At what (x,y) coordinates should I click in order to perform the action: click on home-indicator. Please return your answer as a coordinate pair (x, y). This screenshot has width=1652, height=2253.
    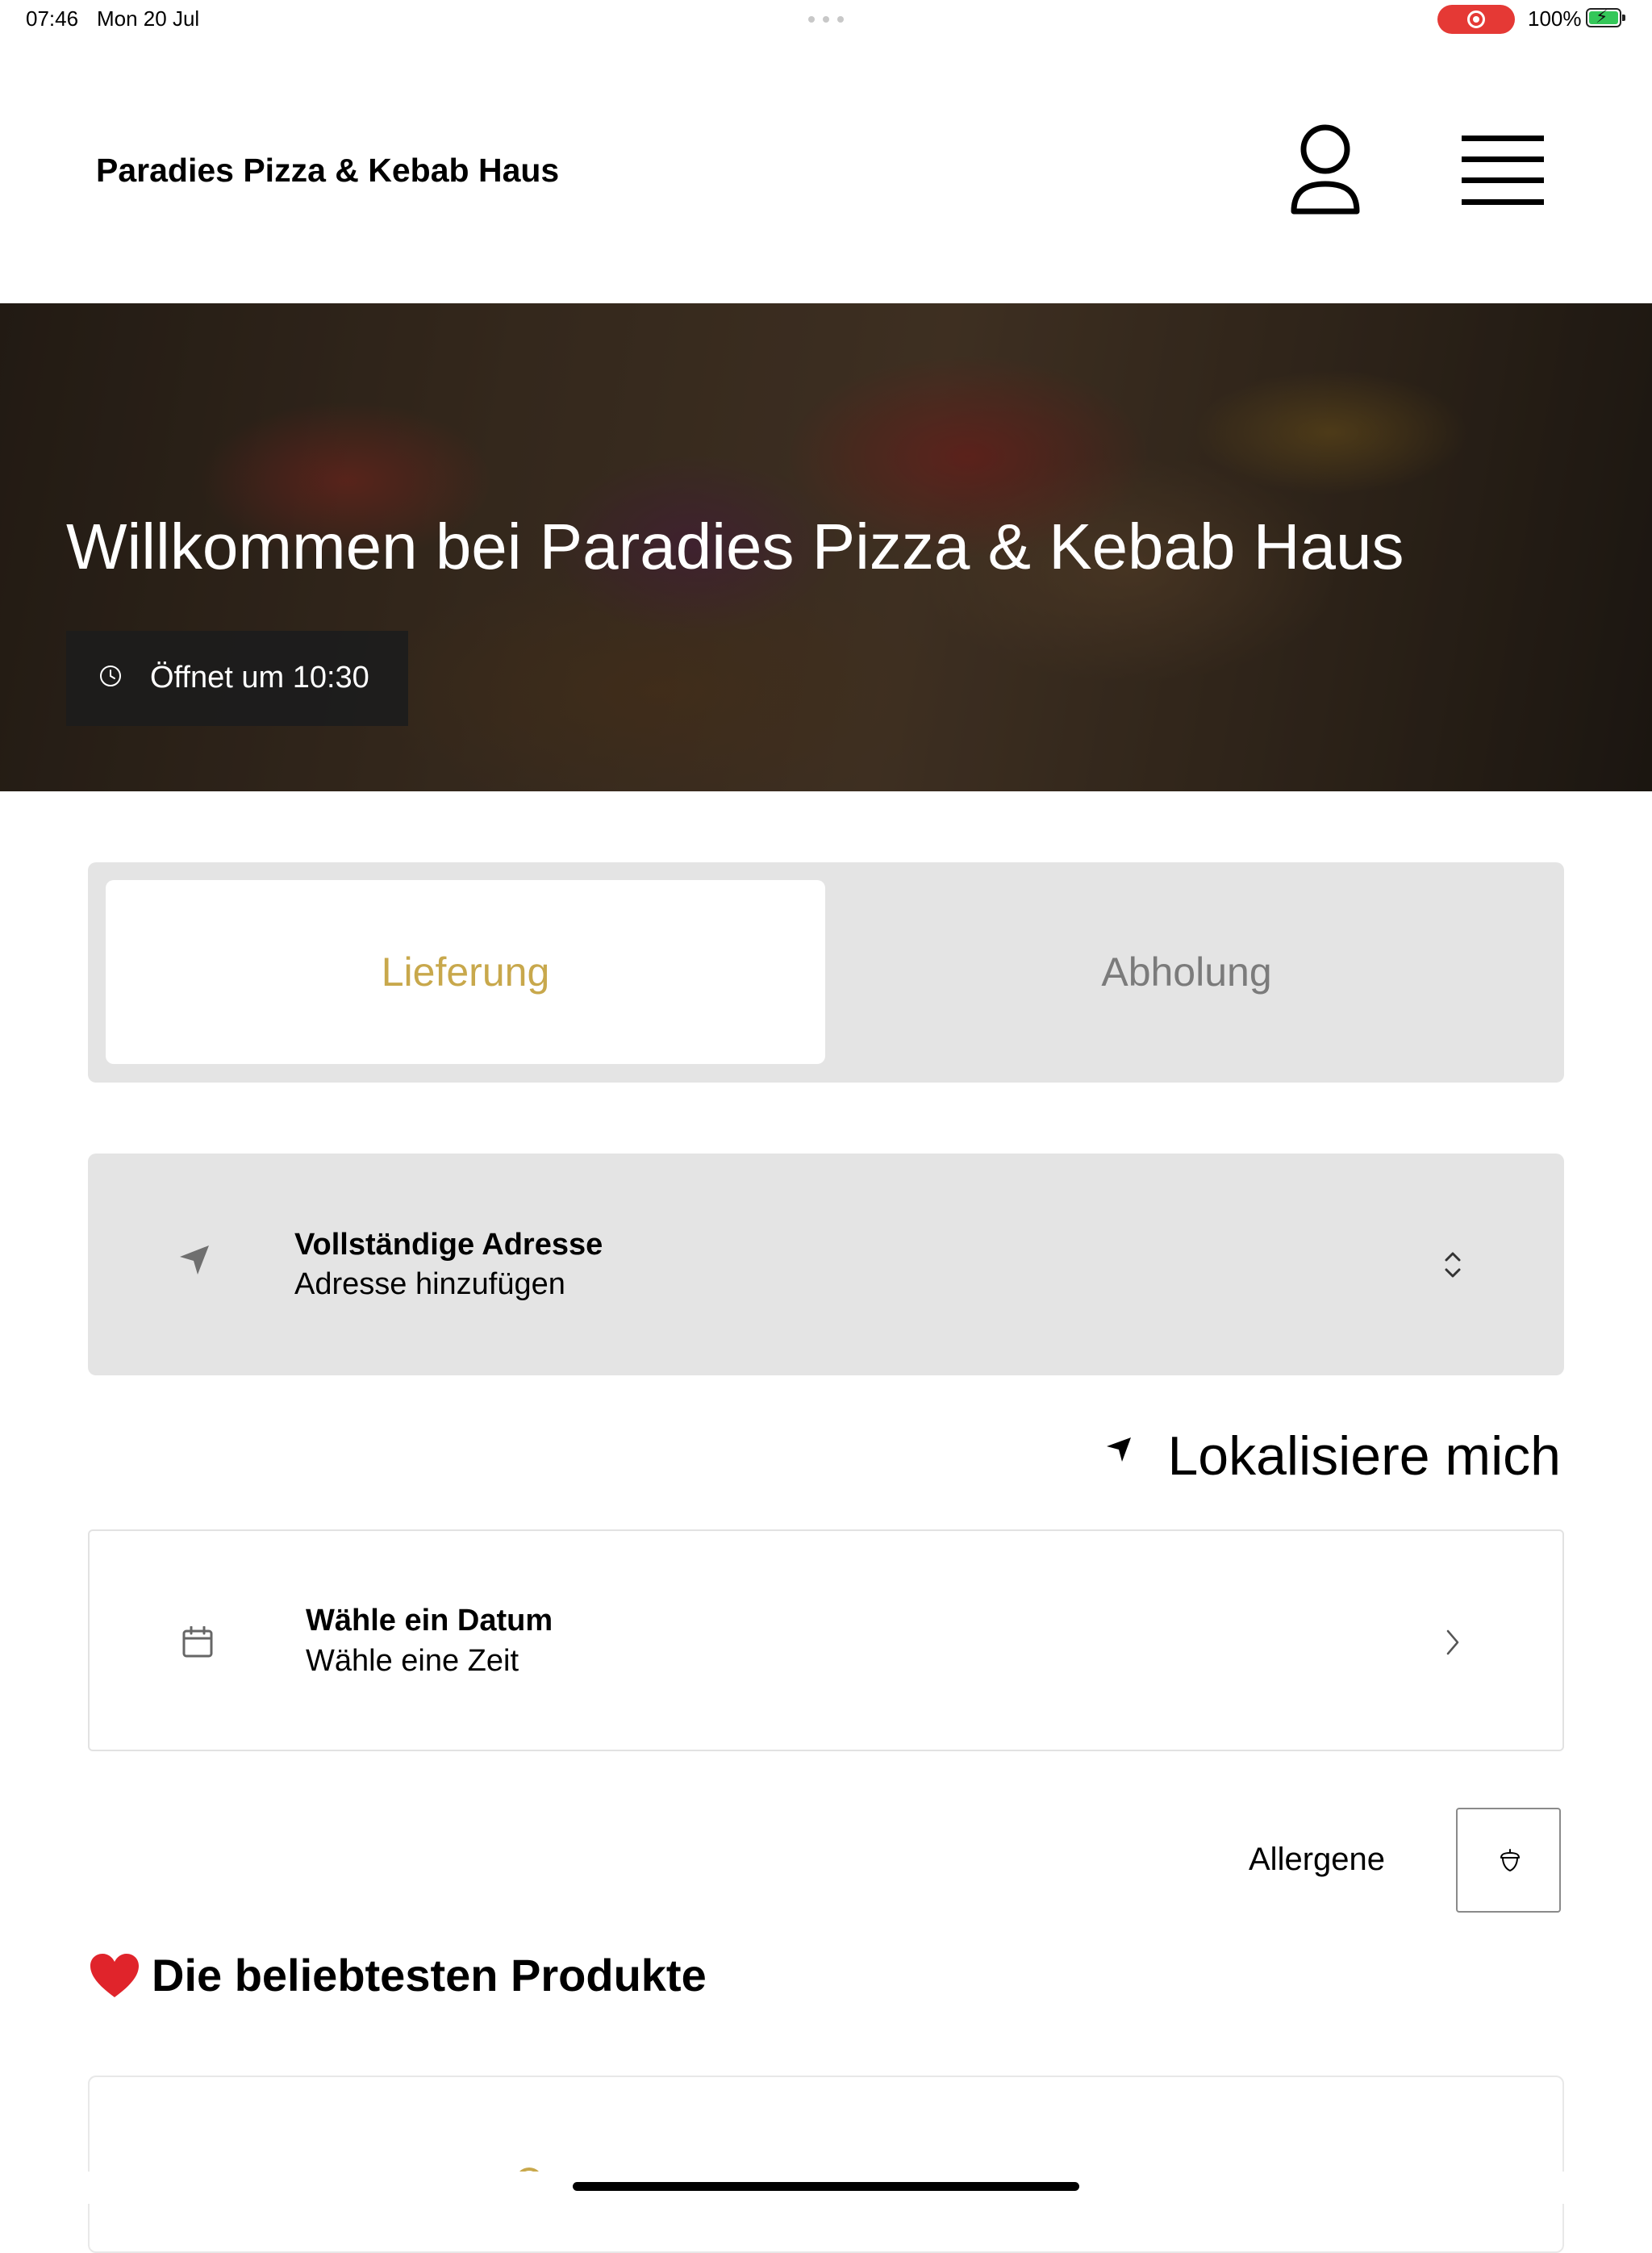
    Looking at the image, I should click on (826, 2186).